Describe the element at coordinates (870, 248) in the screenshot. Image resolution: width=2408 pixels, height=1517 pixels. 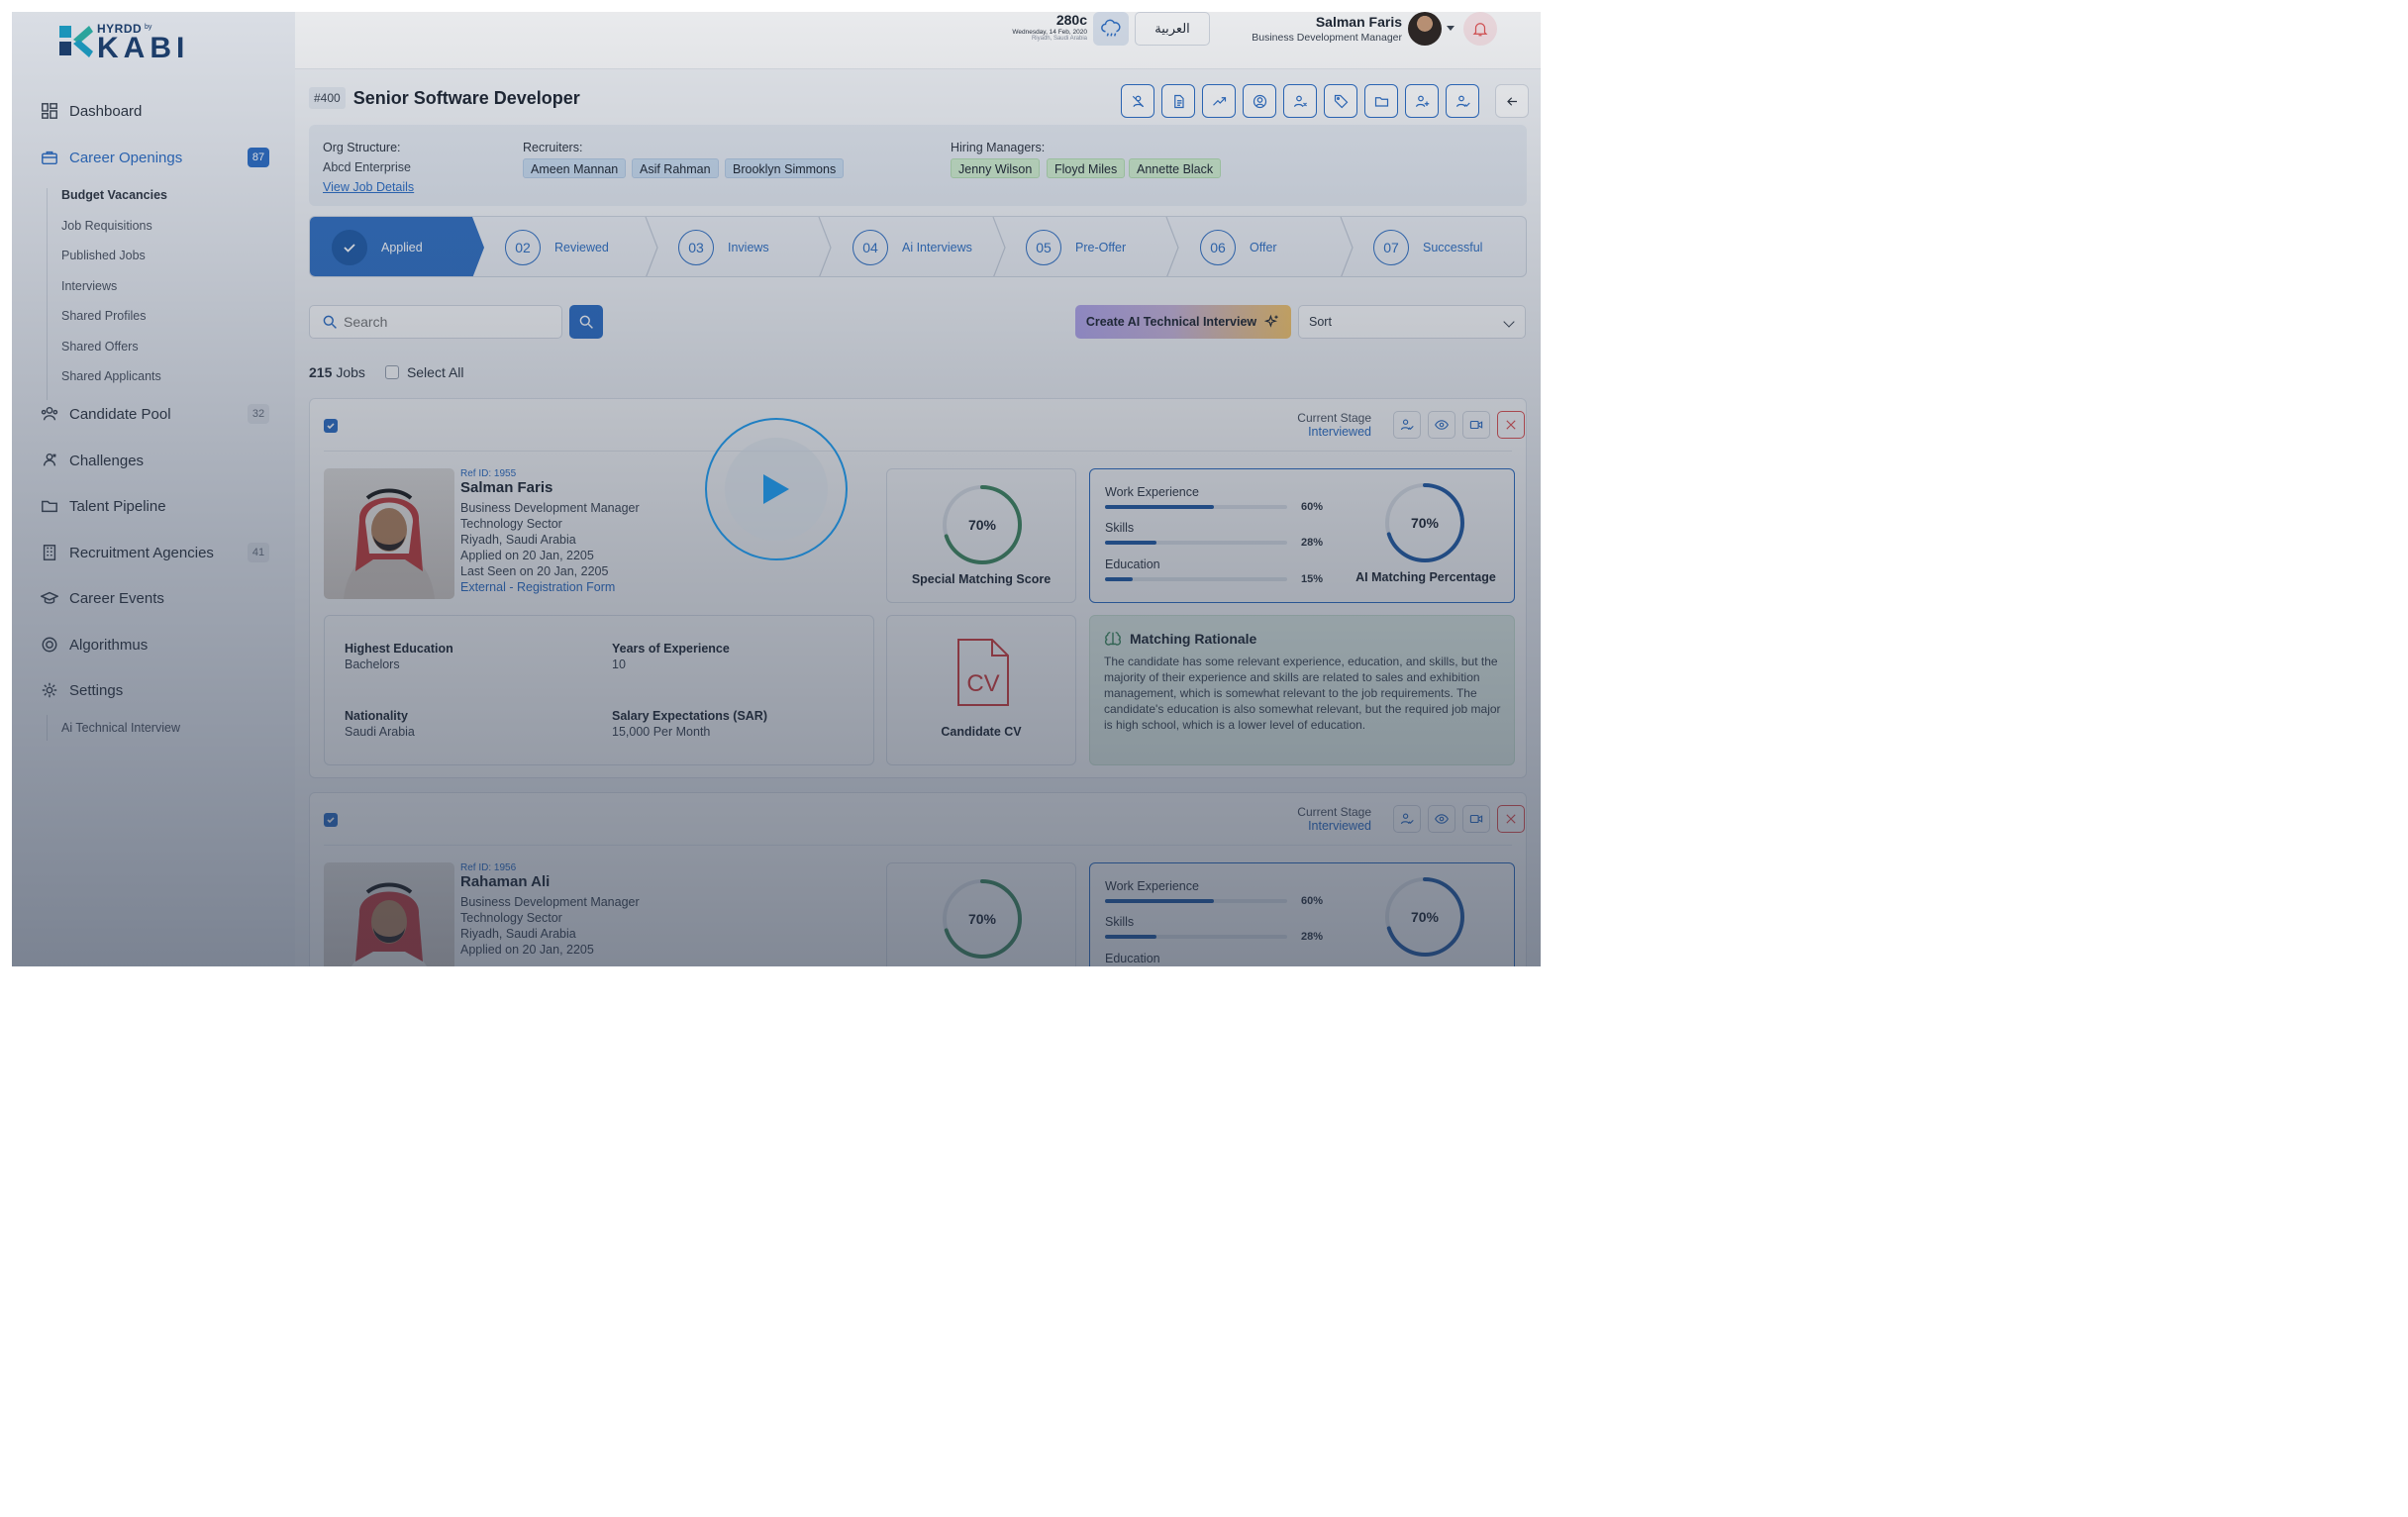
I see `stage-number: 04` at that location.